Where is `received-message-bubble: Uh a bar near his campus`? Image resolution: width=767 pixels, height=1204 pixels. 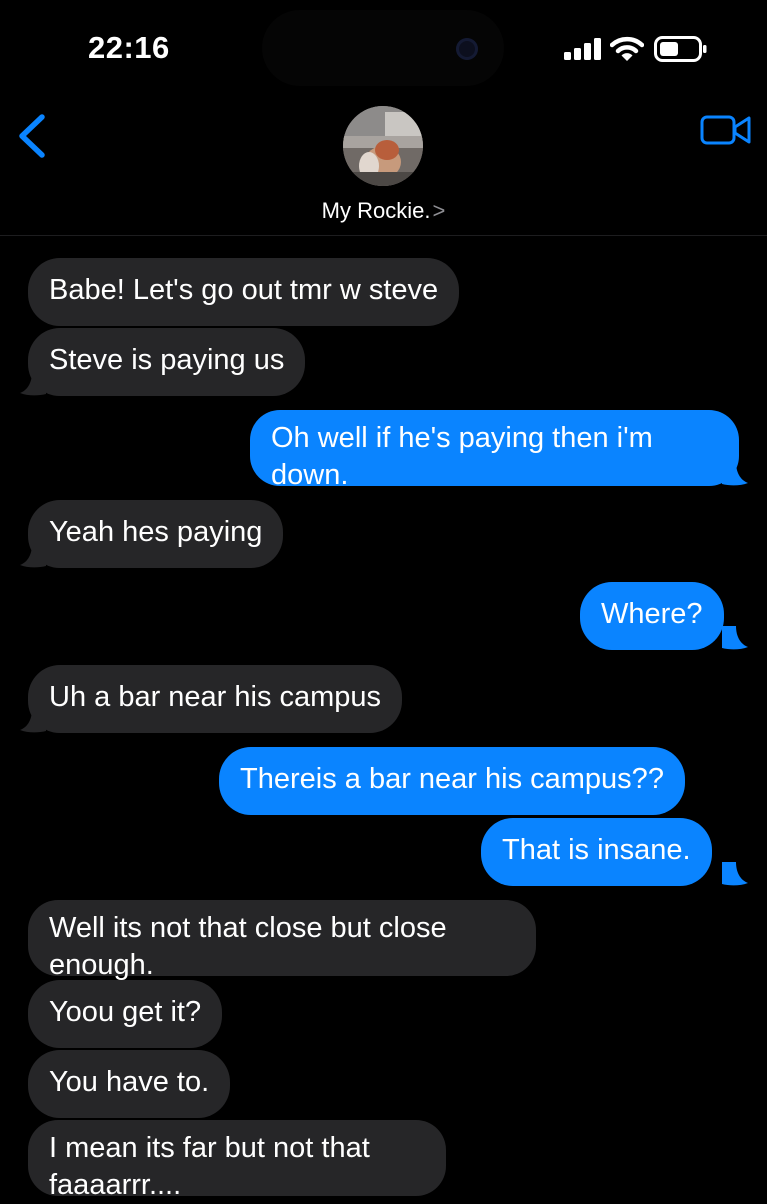 received-message-bubble: Uh a bar near his campus is located at coordinates (215, 699).